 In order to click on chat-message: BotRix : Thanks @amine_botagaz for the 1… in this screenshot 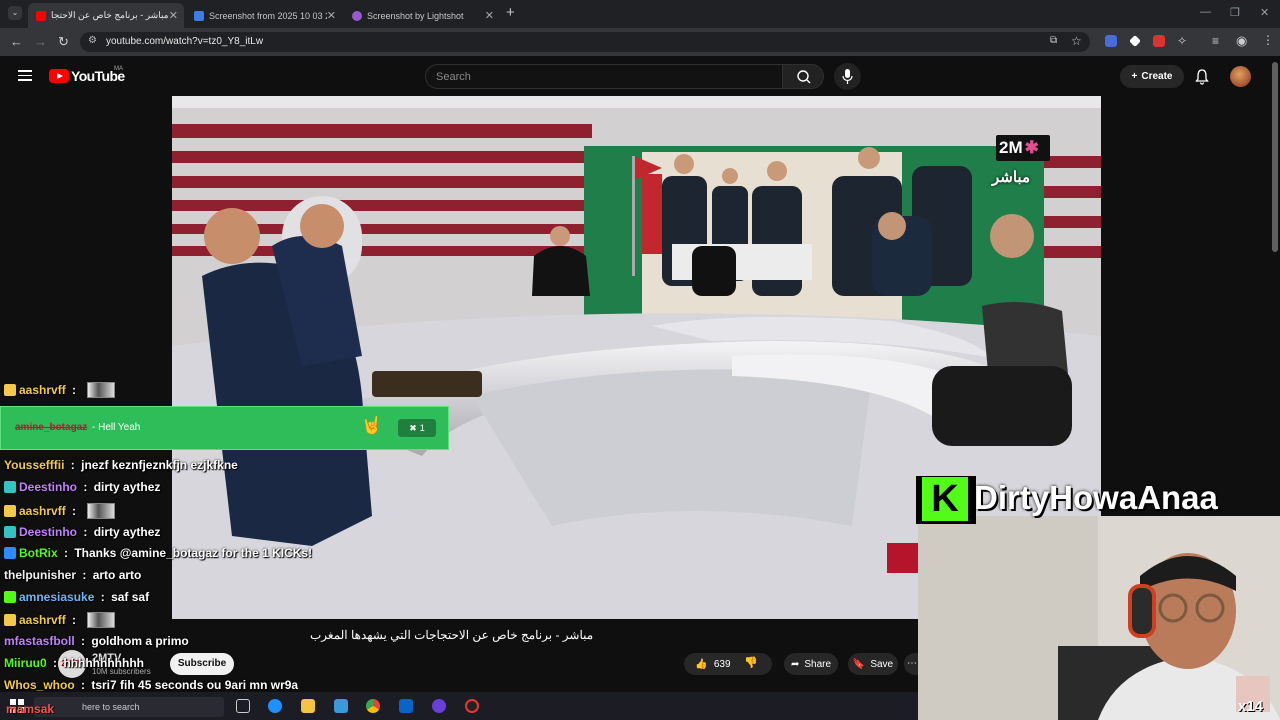, I will do `click(158, 553)`.